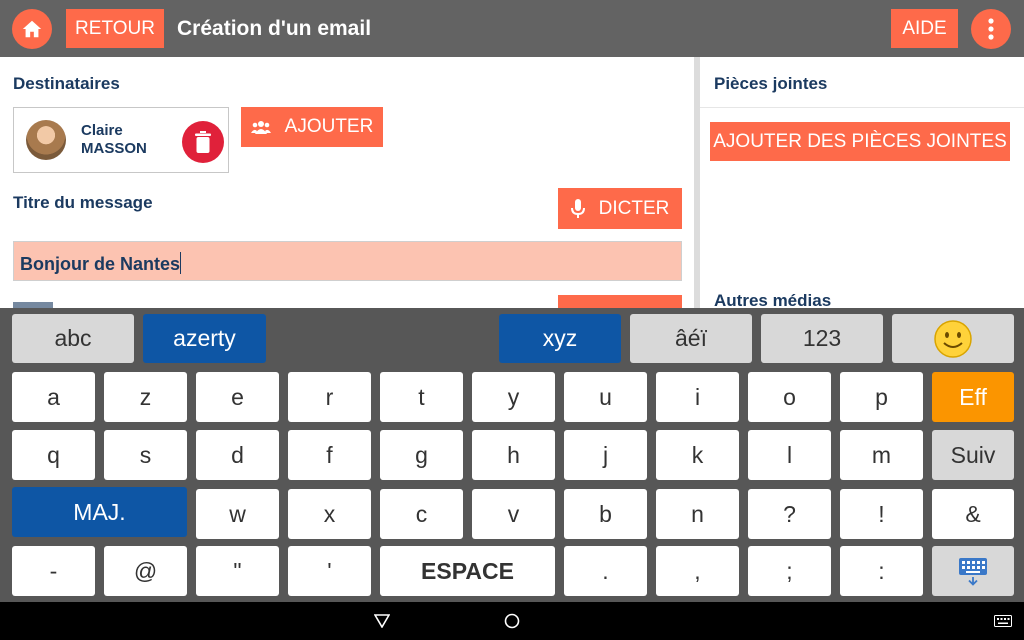  Describe the element at coordinates (421, 455) in the screenshot. I see `key-g: g` at that location.